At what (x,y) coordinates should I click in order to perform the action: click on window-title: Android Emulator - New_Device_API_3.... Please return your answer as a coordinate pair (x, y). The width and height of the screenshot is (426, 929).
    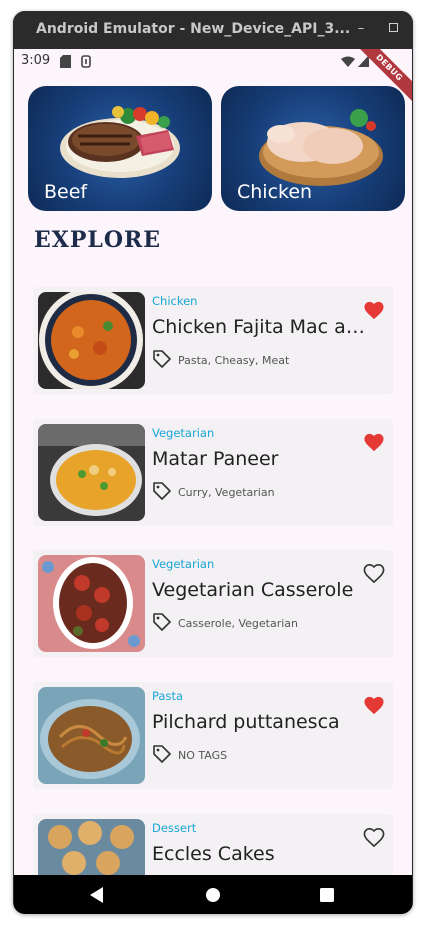
    Looking at the image, I should click on (193, 29).